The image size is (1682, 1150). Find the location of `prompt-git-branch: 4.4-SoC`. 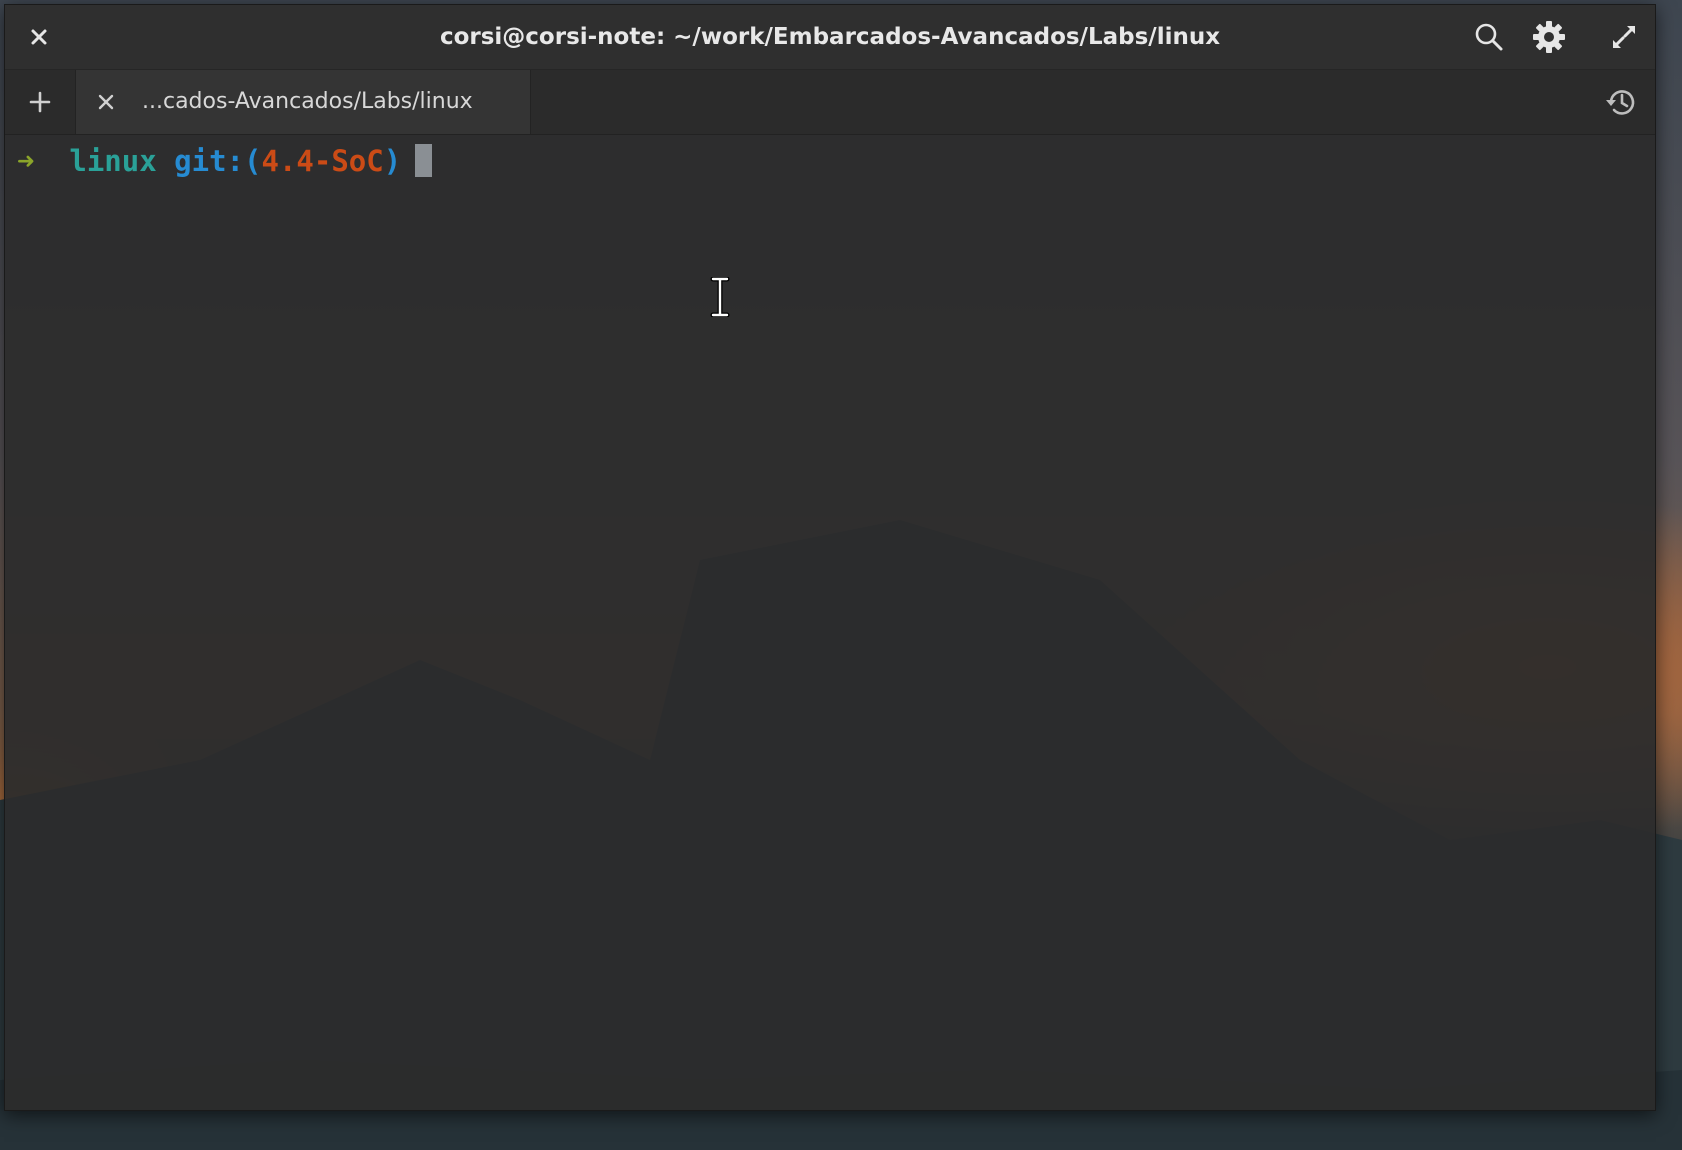

prompt-git-branch: 4.4-SoC is located at coordinates (322, 161).